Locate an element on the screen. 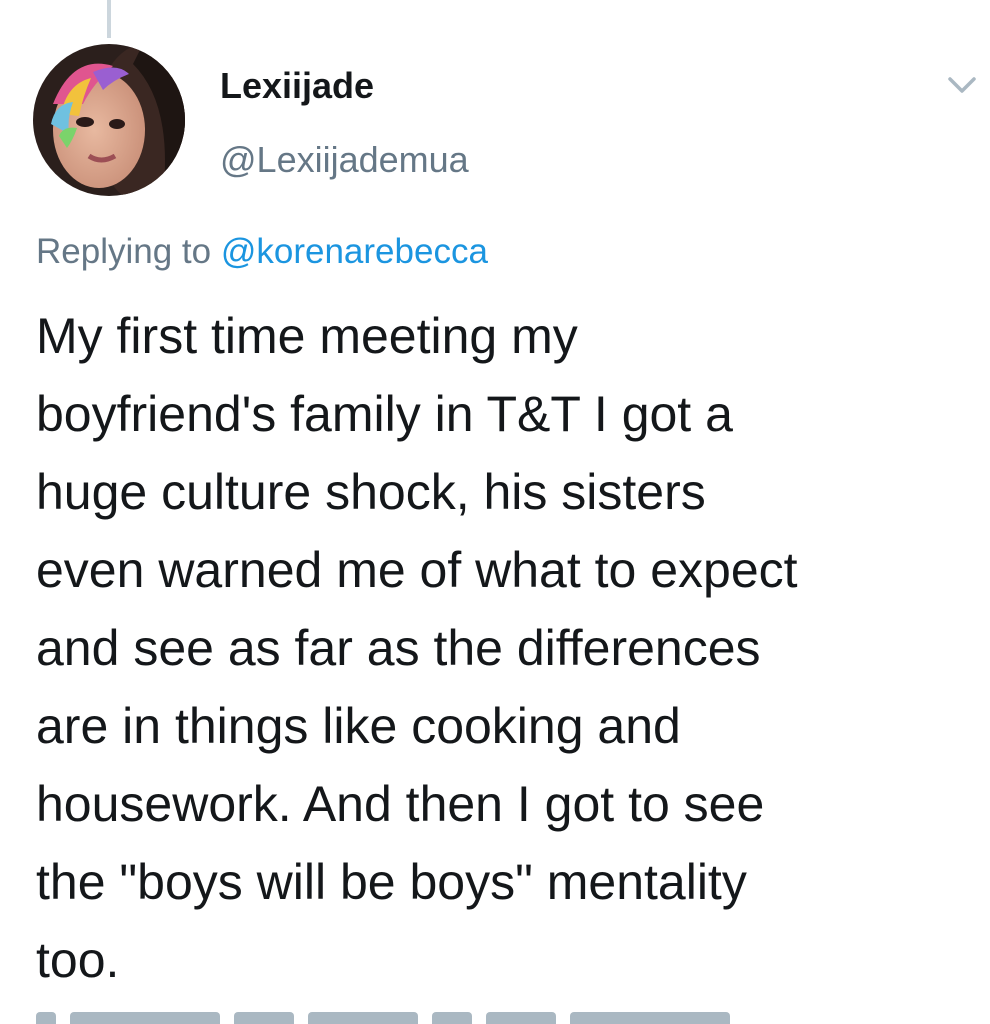 The image size is (990, 1024). tweet-text-line: too. is located at coordinates (78, 960).